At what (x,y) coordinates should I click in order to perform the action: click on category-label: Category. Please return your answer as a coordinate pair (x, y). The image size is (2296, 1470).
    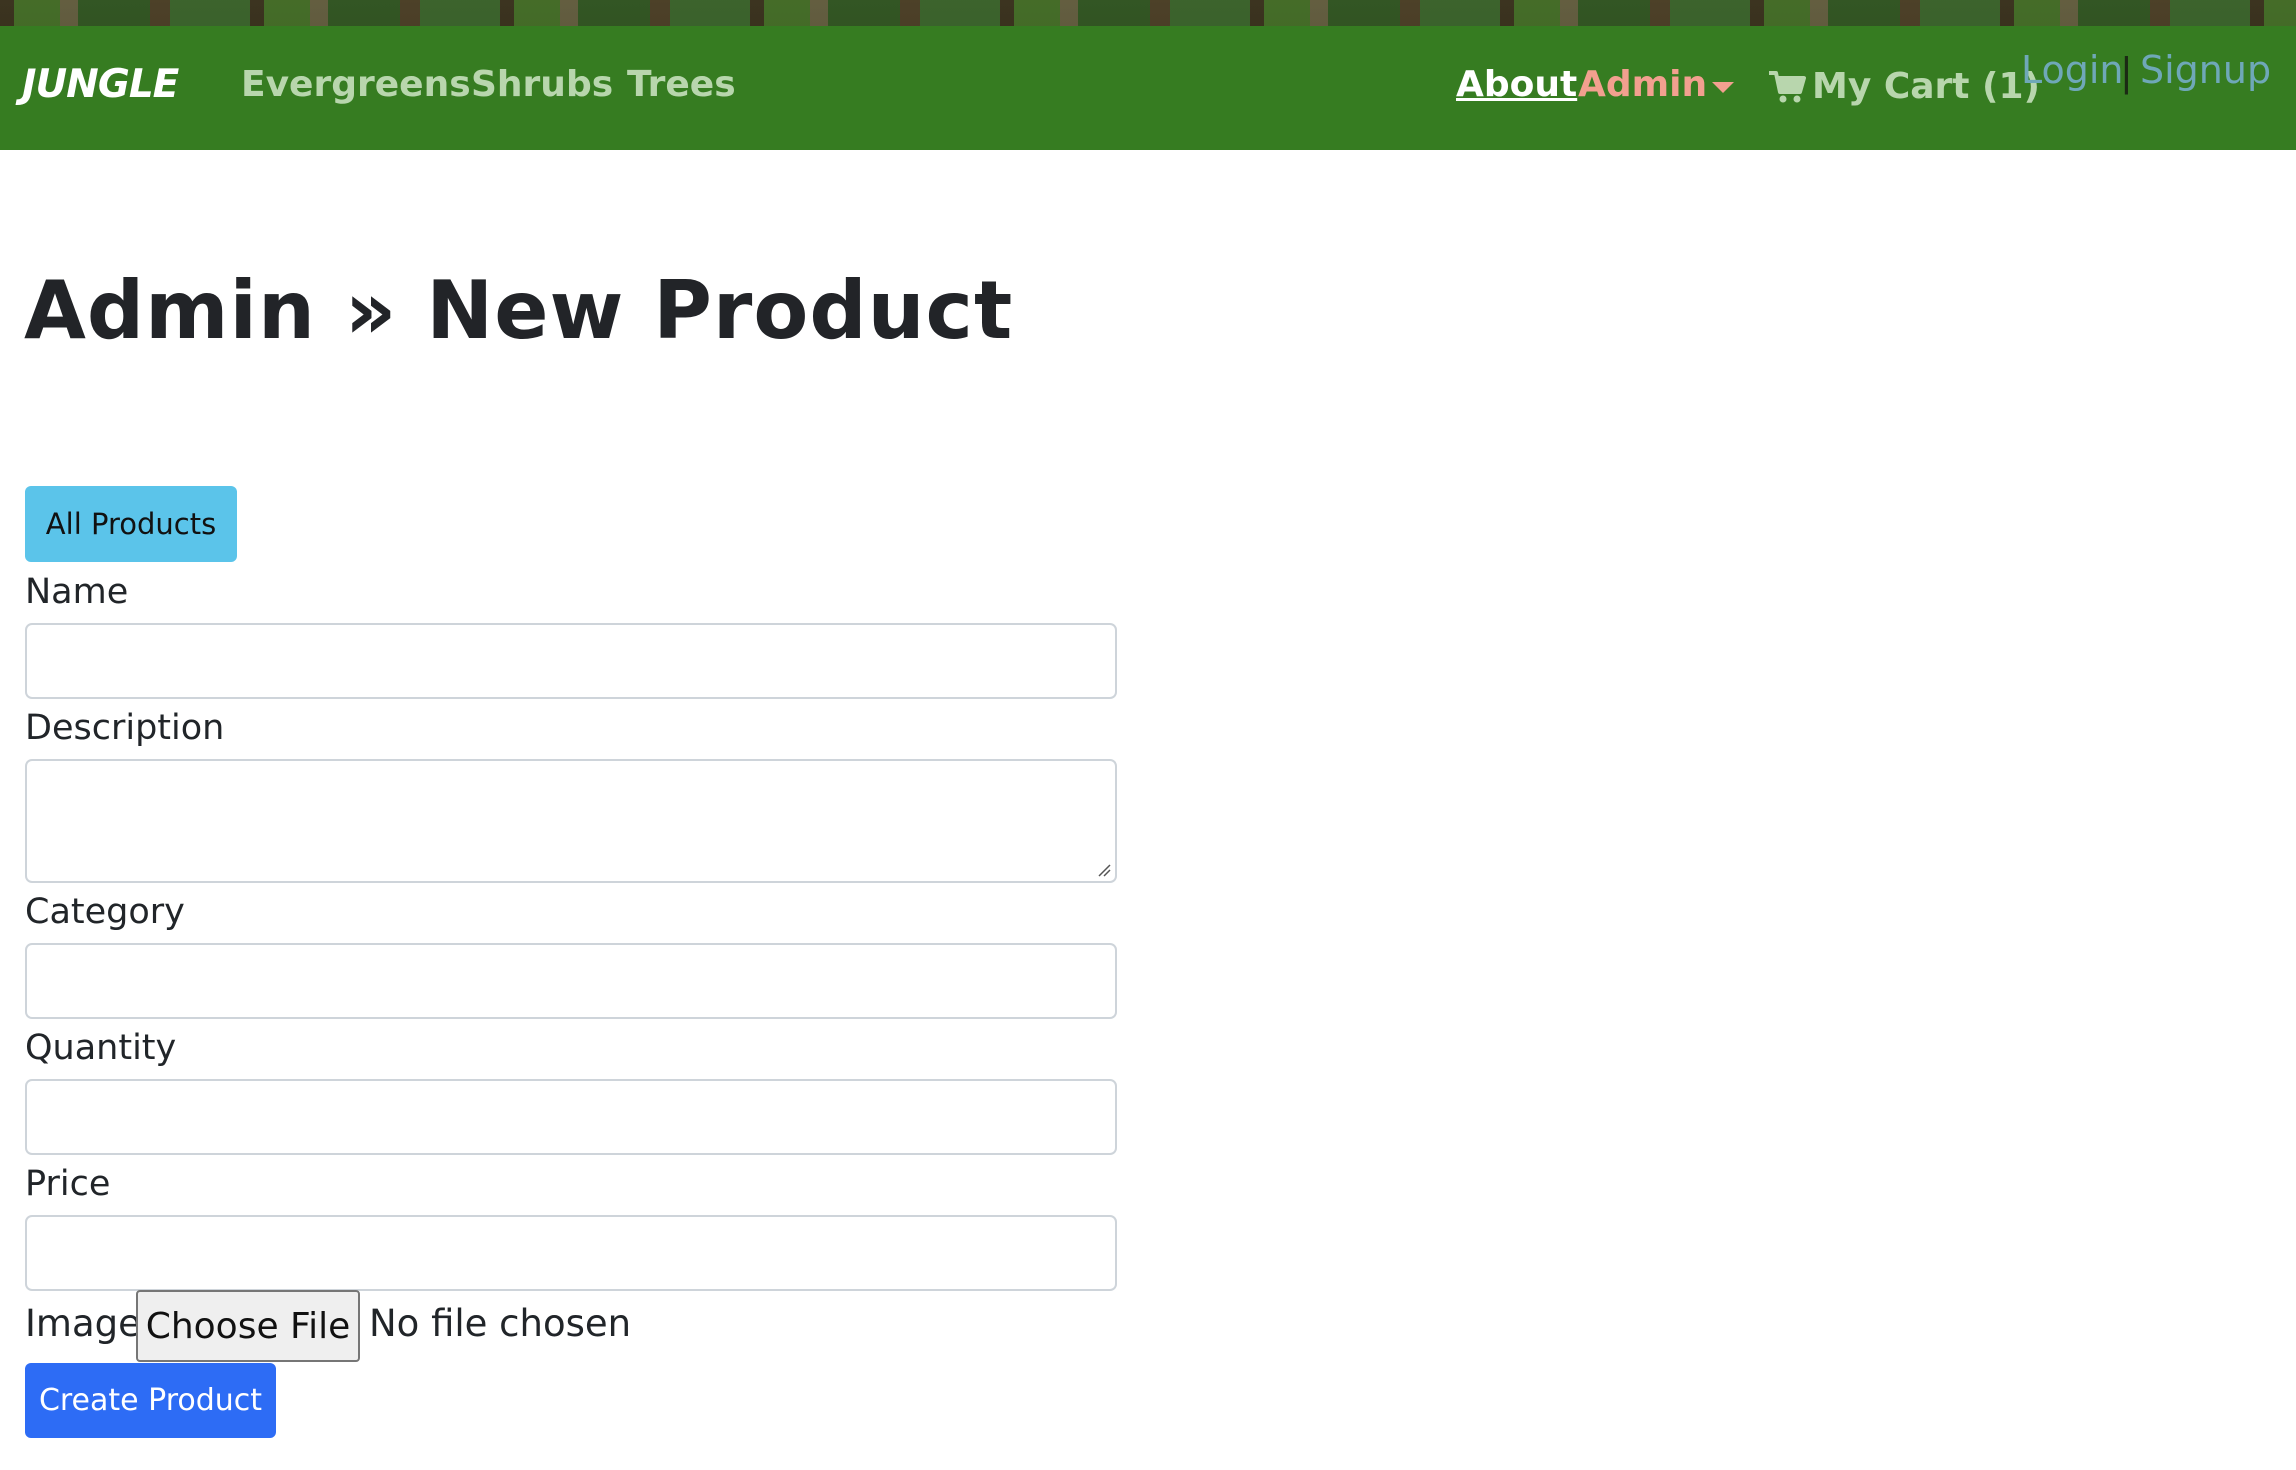
    Looking at the image, I should click on (105, 912).